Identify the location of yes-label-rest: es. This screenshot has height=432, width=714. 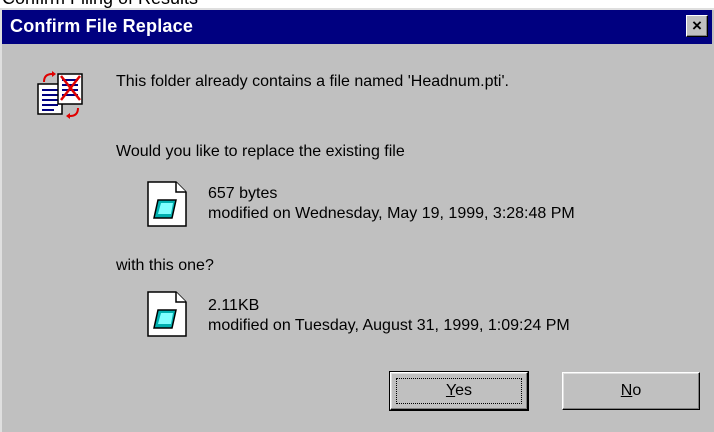
(464, 390).